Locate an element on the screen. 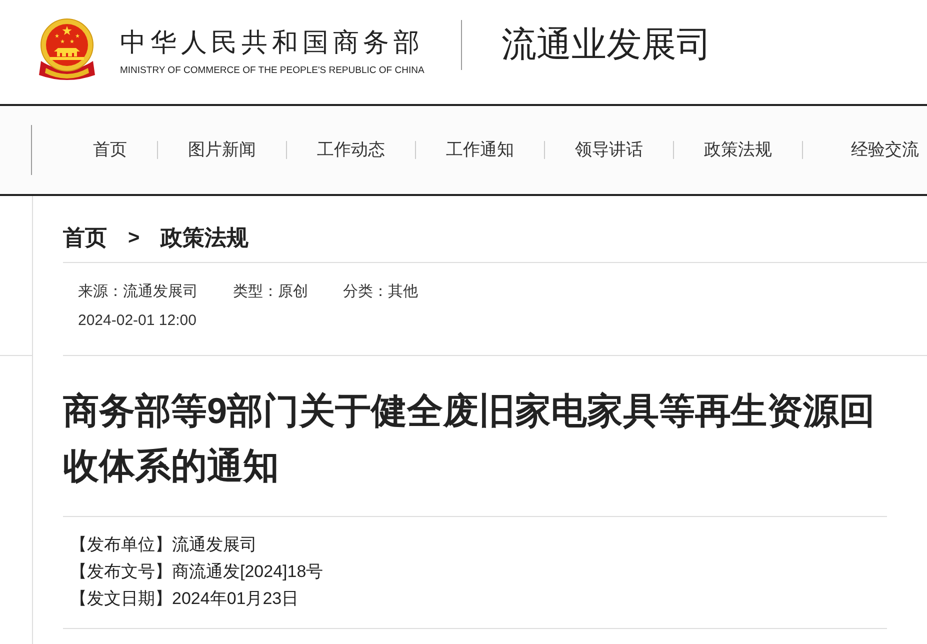  article-info-line: 【发布单位】流通发展司 is located at coordinates (163, 545).